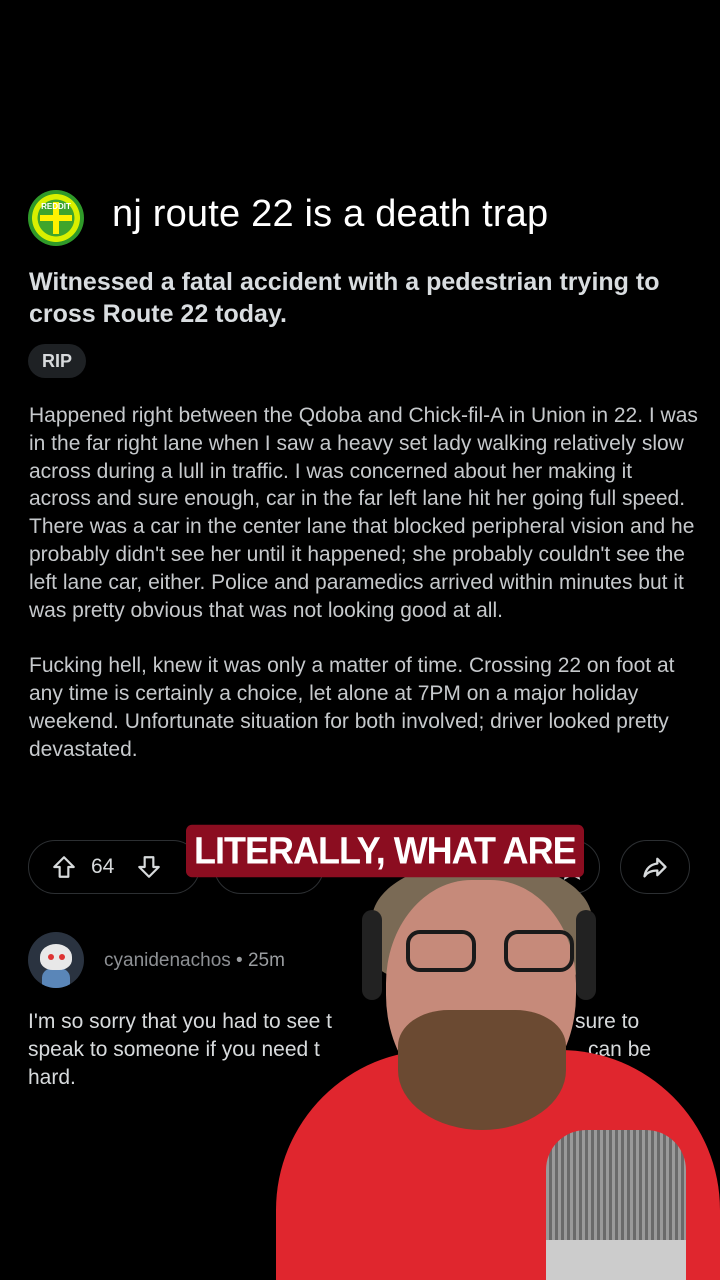 This screenshot has height=1280, width=720. I want to click on subreddit-avatar-text: REDDIT, so click(56, 206).